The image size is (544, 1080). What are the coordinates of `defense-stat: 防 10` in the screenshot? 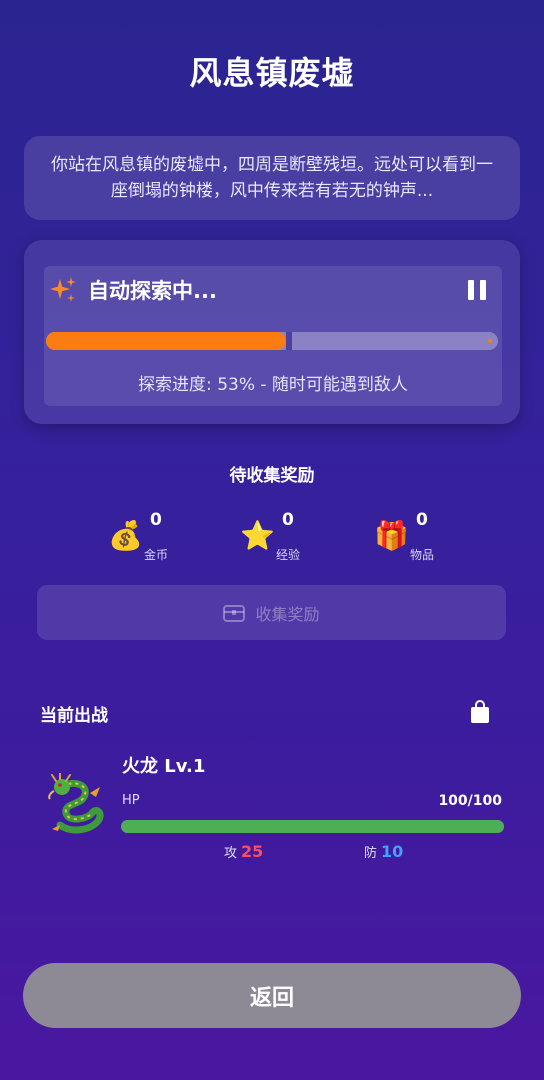 It's located at (383, 851).